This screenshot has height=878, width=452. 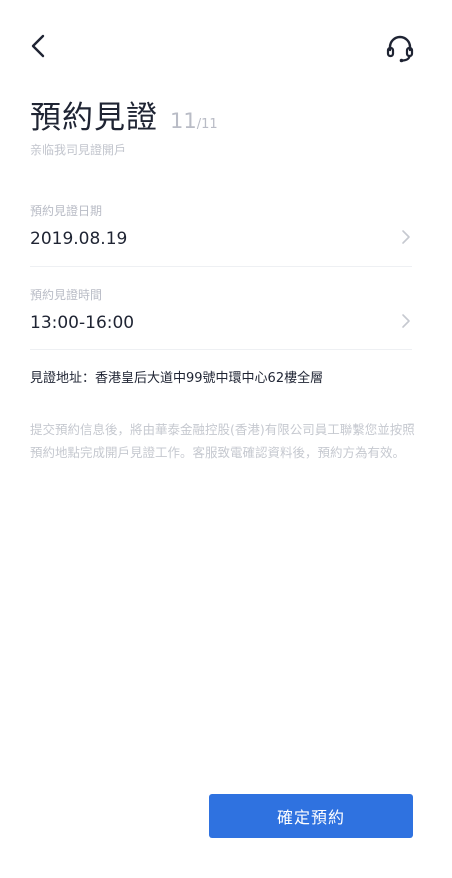 I want to click on page-subtitle: 亲临我司見證開戶, so click(x=78, y=150).